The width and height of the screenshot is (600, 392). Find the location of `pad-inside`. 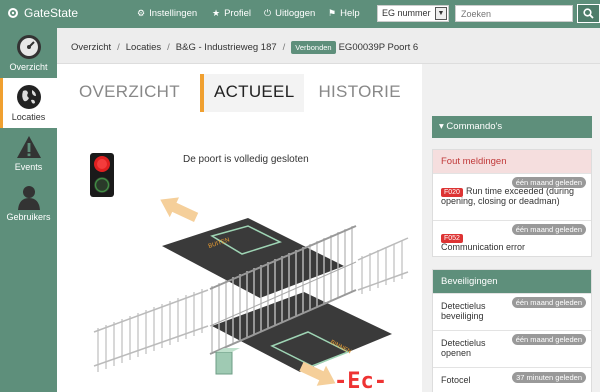

pad-inside is located at coordinates (302, 332).